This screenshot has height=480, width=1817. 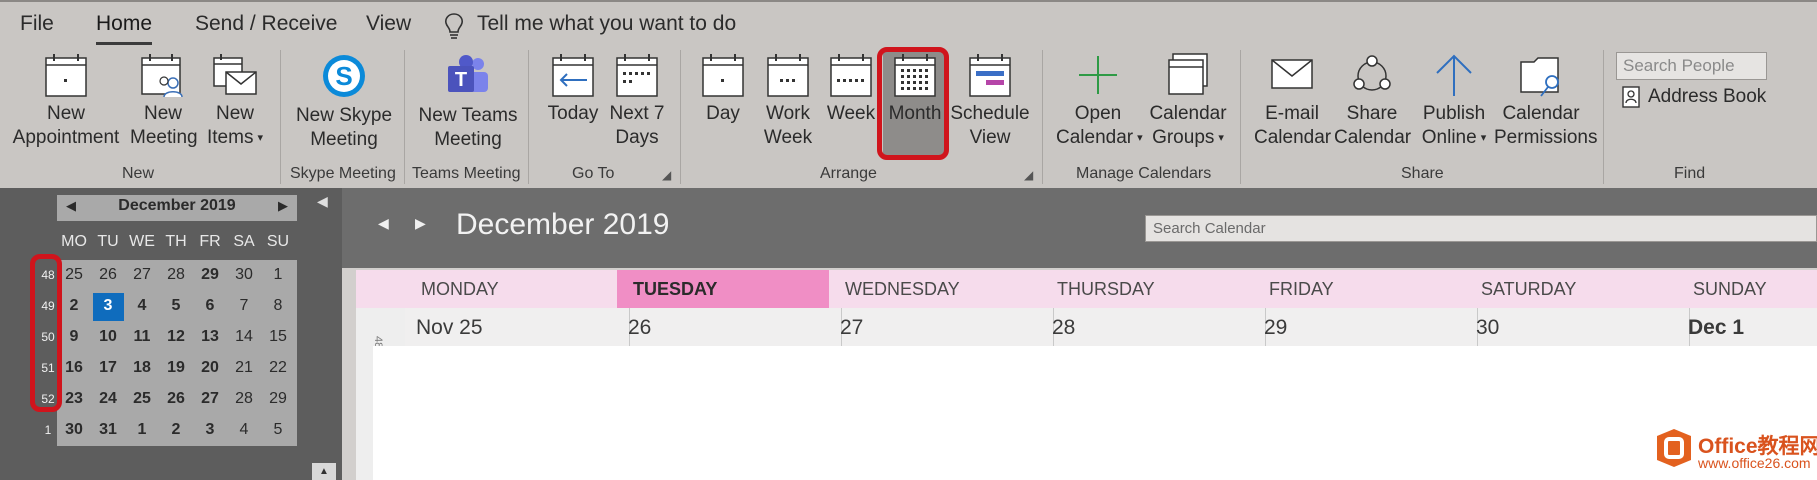 I want to click on share-calendar-label-1: Share, so click(x=1372, y=113).